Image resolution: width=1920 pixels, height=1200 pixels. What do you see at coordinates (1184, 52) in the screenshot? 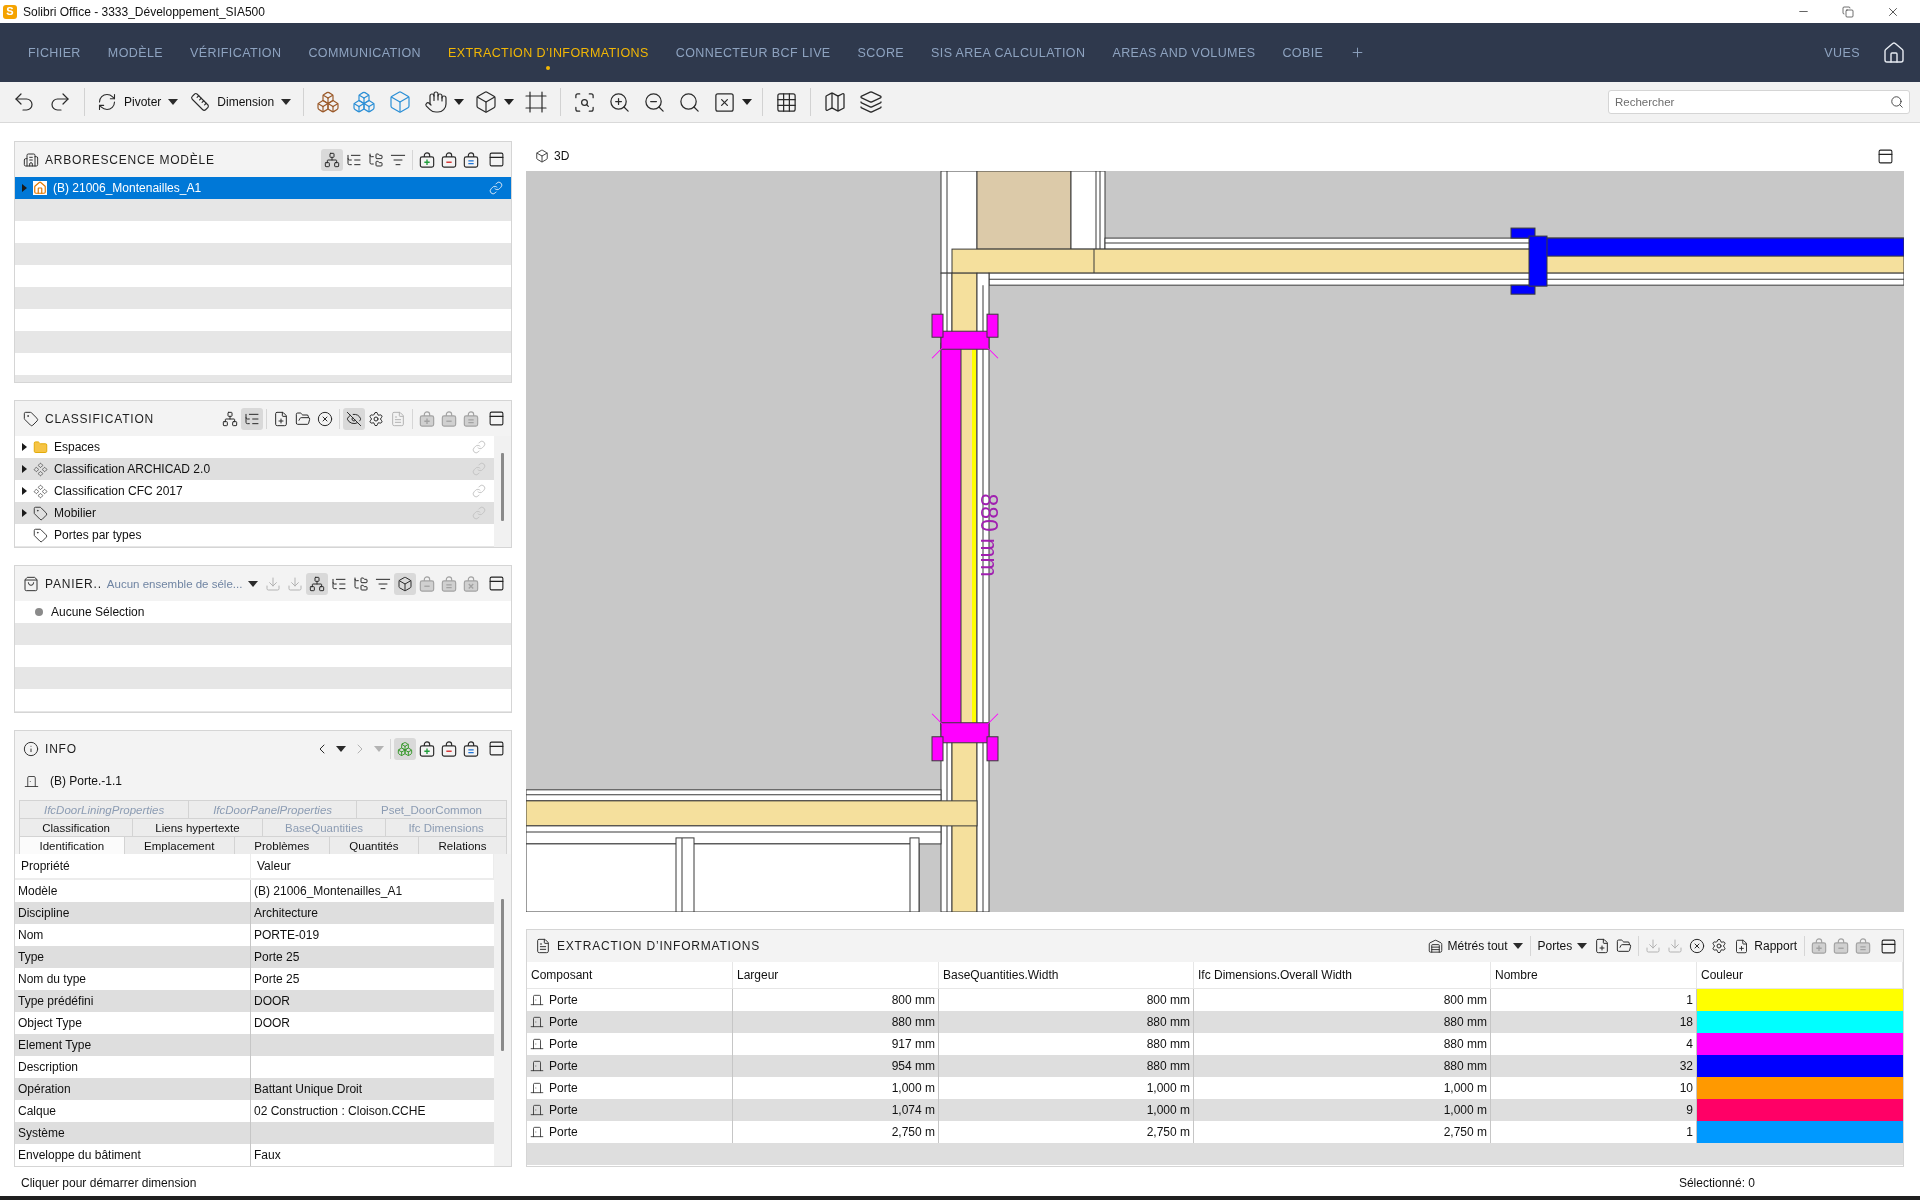
I see `menu-tab: AREAS AND VOLUMES` at bounding box center [1184, 52].